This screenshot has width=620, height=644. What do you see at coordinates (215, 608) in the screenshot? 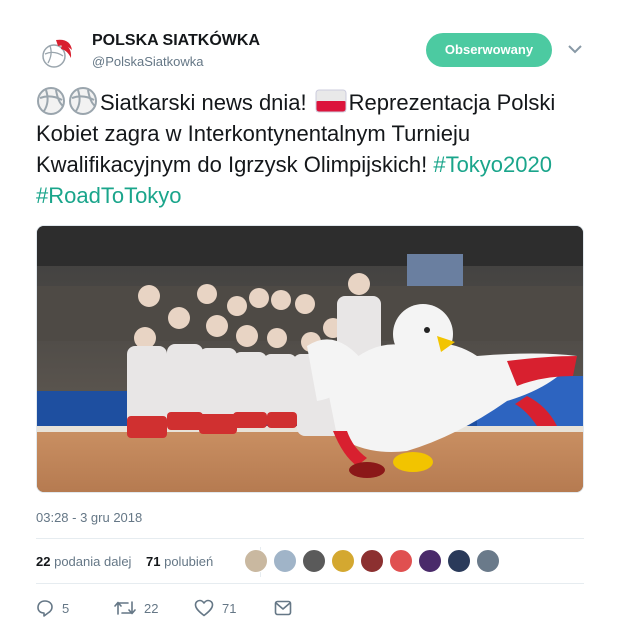
I see `like-button: 71` at bounding box center [215, 608].